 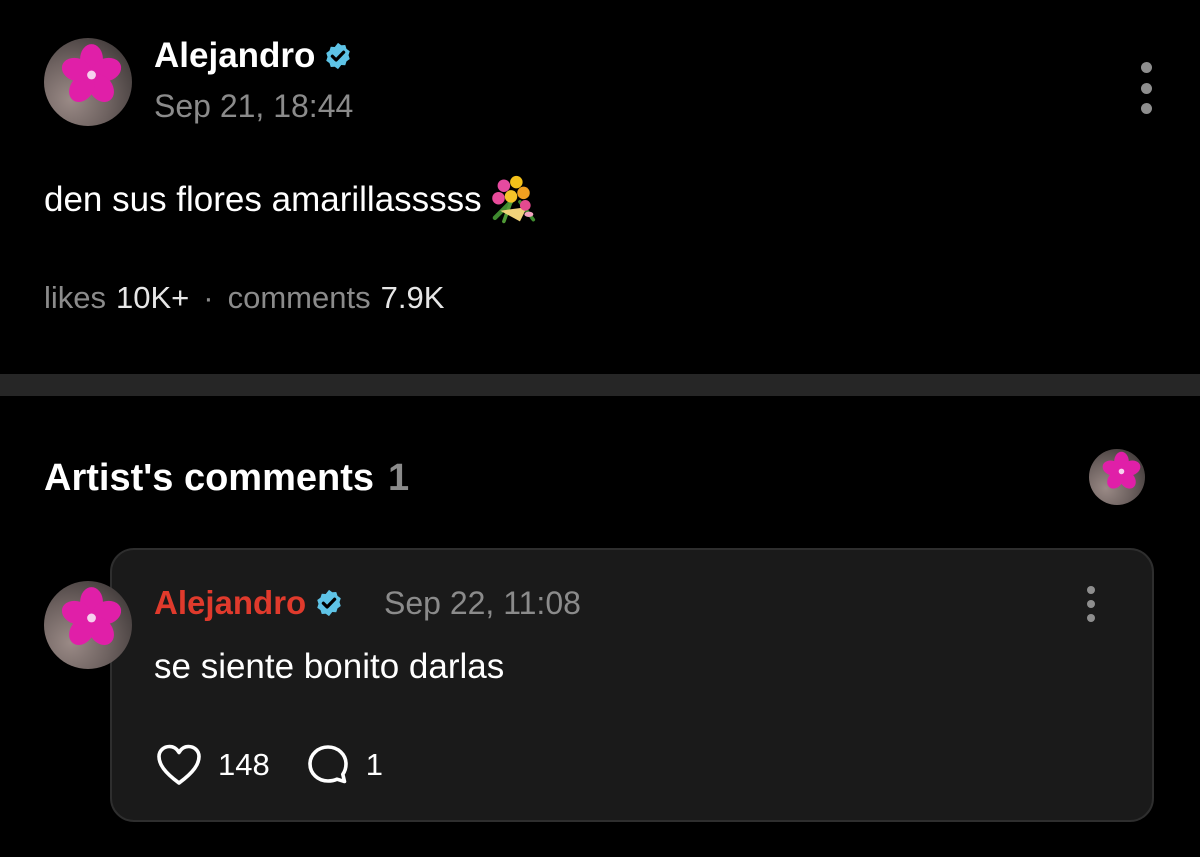 I want to click on comment-bubble-icon, so click(x=327, y=764).